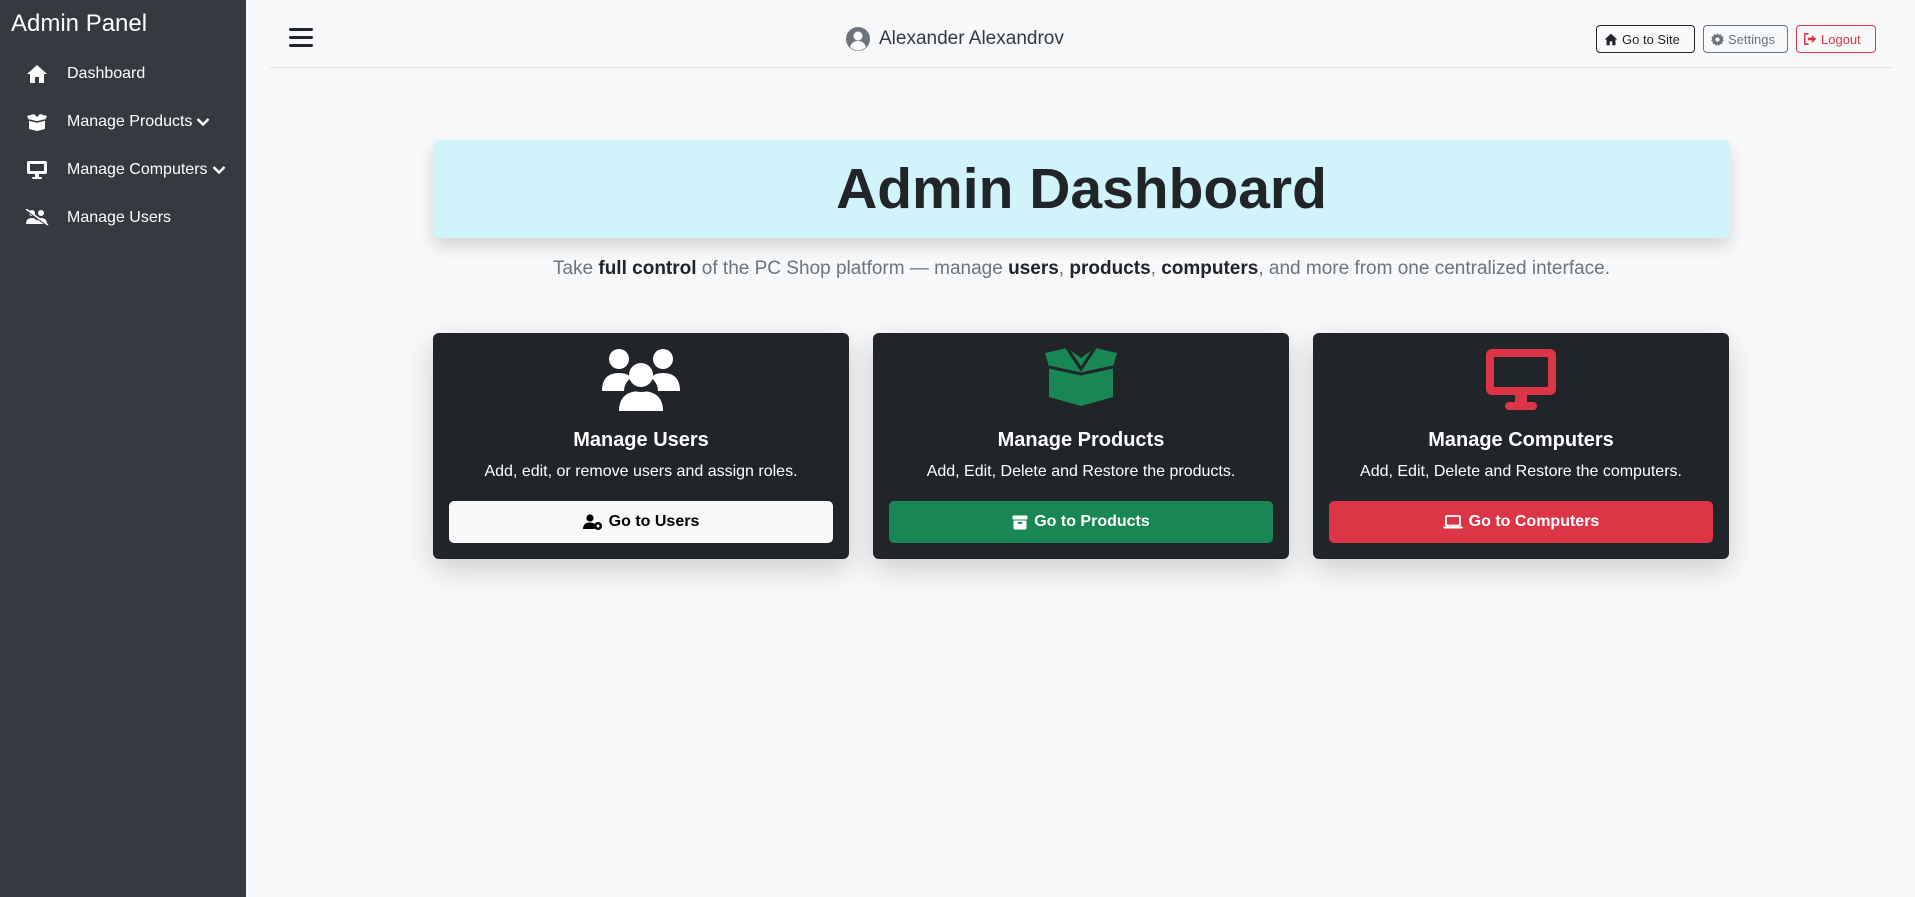 The height and width of the screenshot is (897, 1915). What do you see at coordinates (1033, 268) in the screenshot?
I see `lead-bold: users` at bounding box center [1033, 268].